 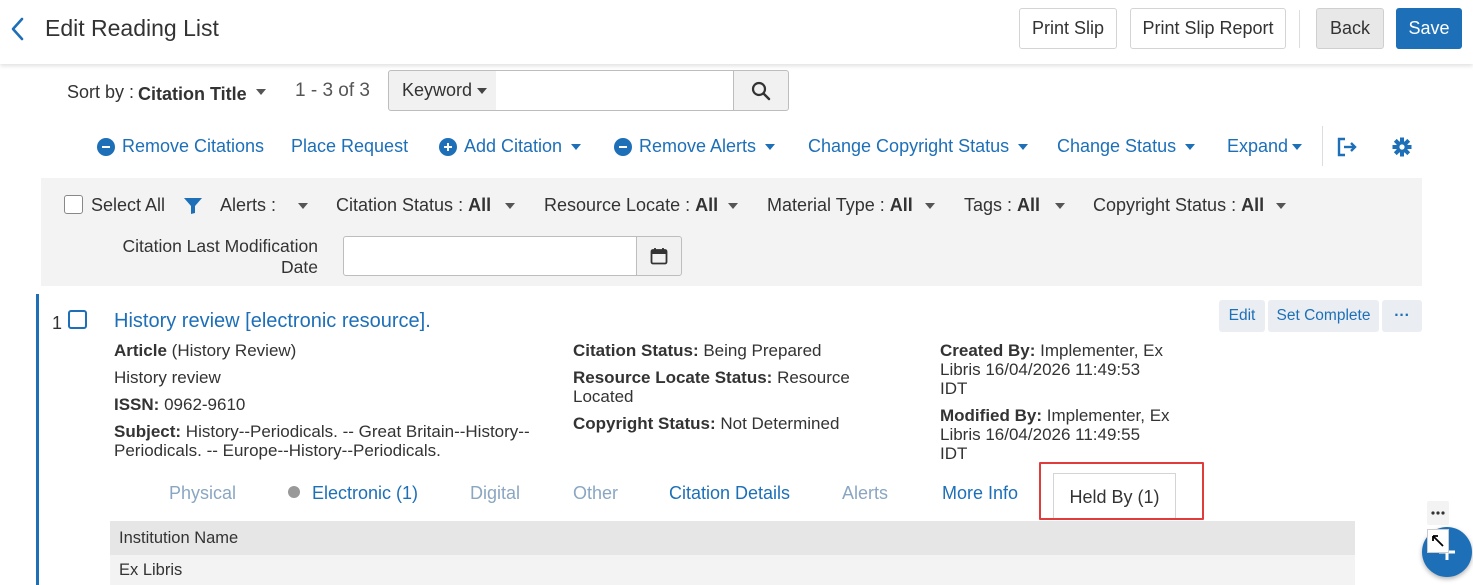 I want to click on record-citation-status: Citation Status: Being Prepared, so click(x=697, y=350).